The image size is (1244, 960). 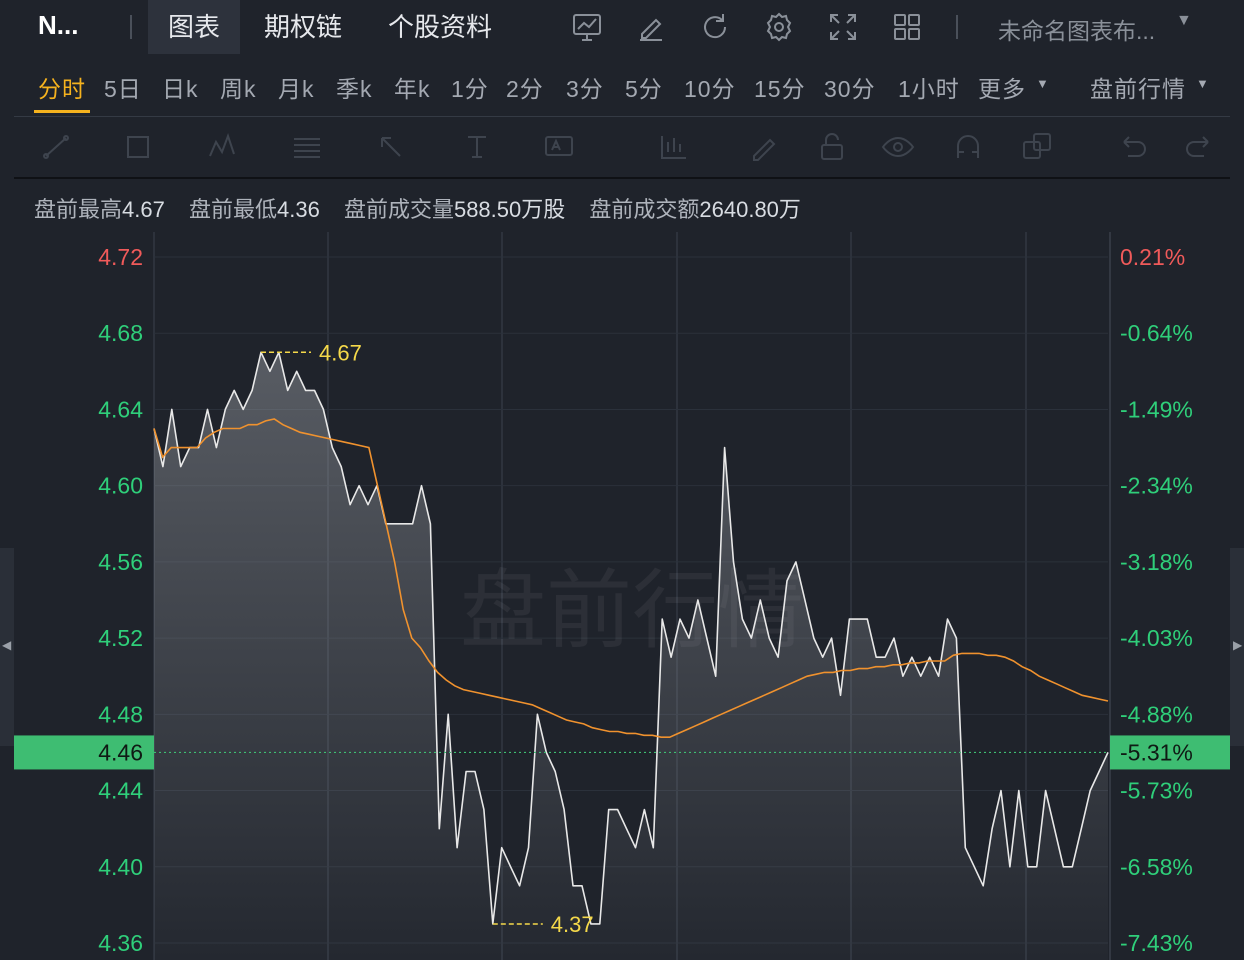 I want to click on high-marker-label: 4.67, so click(x=340, y=352).